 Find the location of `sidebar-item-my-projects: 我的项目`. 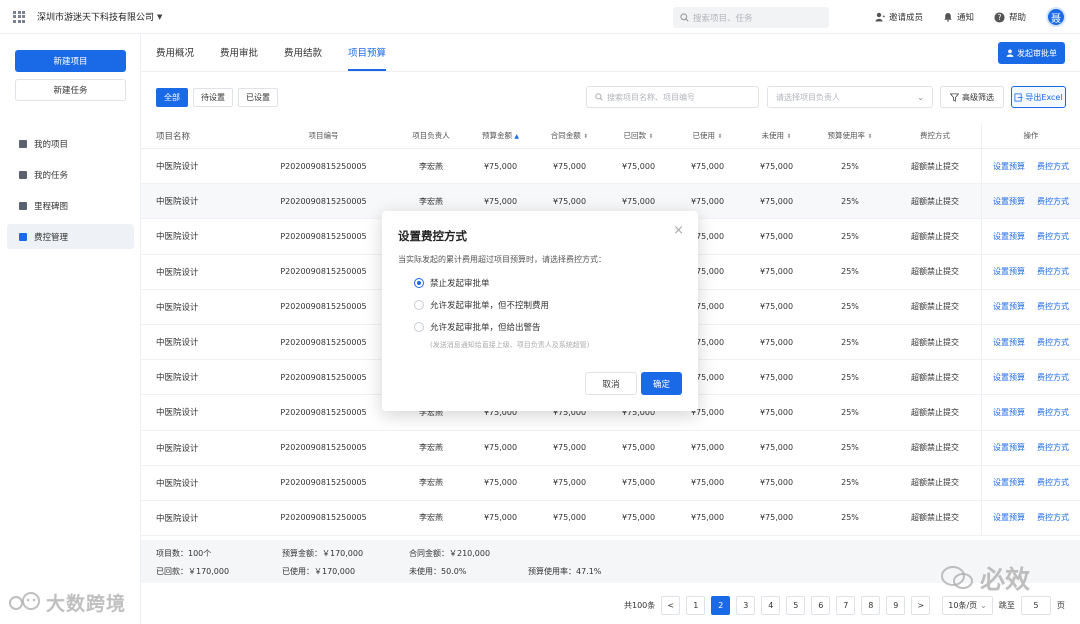

sidebar-item-my-projects: 我的项目 is located at coordinates (70, 143).